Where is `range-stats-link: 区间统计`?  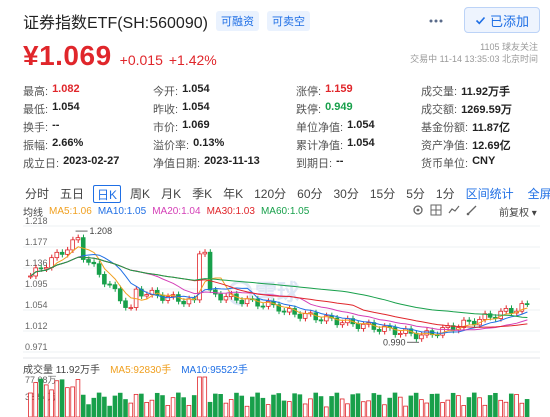
range-stats-link: 区间统计 is located at coordinates (490, 194).